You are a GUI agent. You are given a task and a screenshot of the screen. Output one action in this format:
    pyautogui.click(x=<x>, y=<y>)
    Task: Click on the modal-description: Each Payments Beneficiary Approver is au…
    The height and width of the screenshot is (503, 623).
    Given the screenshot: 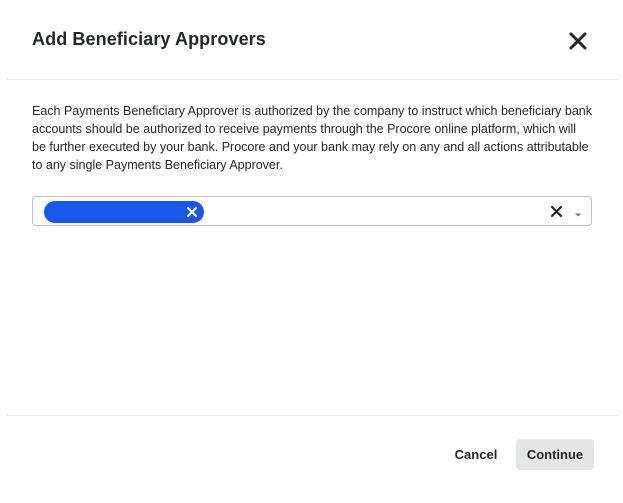 What is the action you would take?
    pyautogui.click(x=312, y=138)
    